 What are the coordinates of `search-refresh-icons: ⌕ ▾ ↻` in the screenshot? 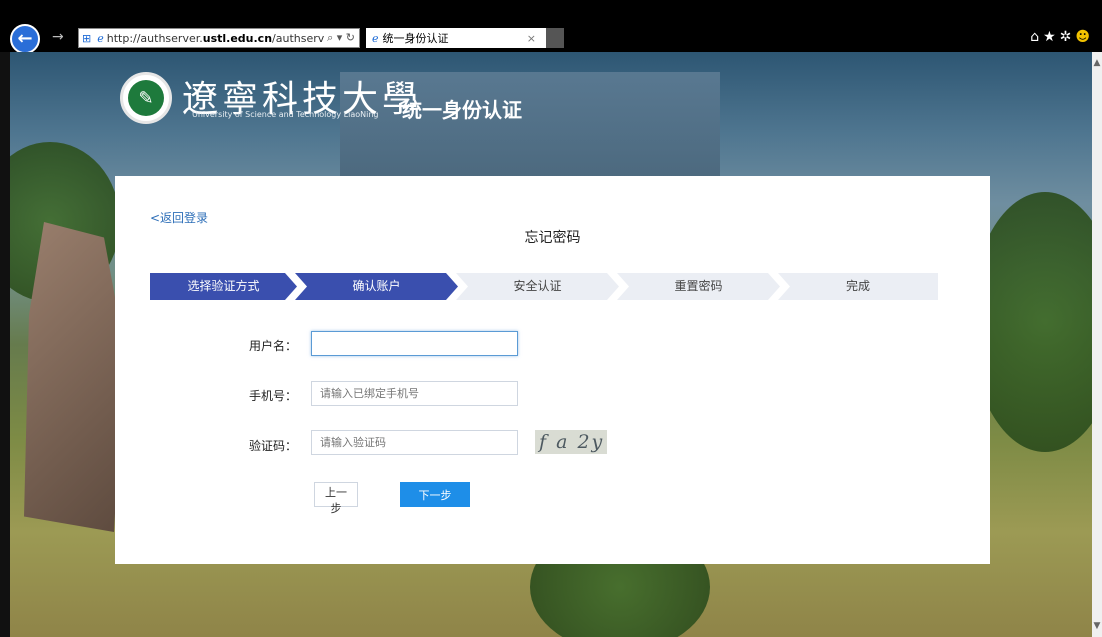 It's located at (341, 38).